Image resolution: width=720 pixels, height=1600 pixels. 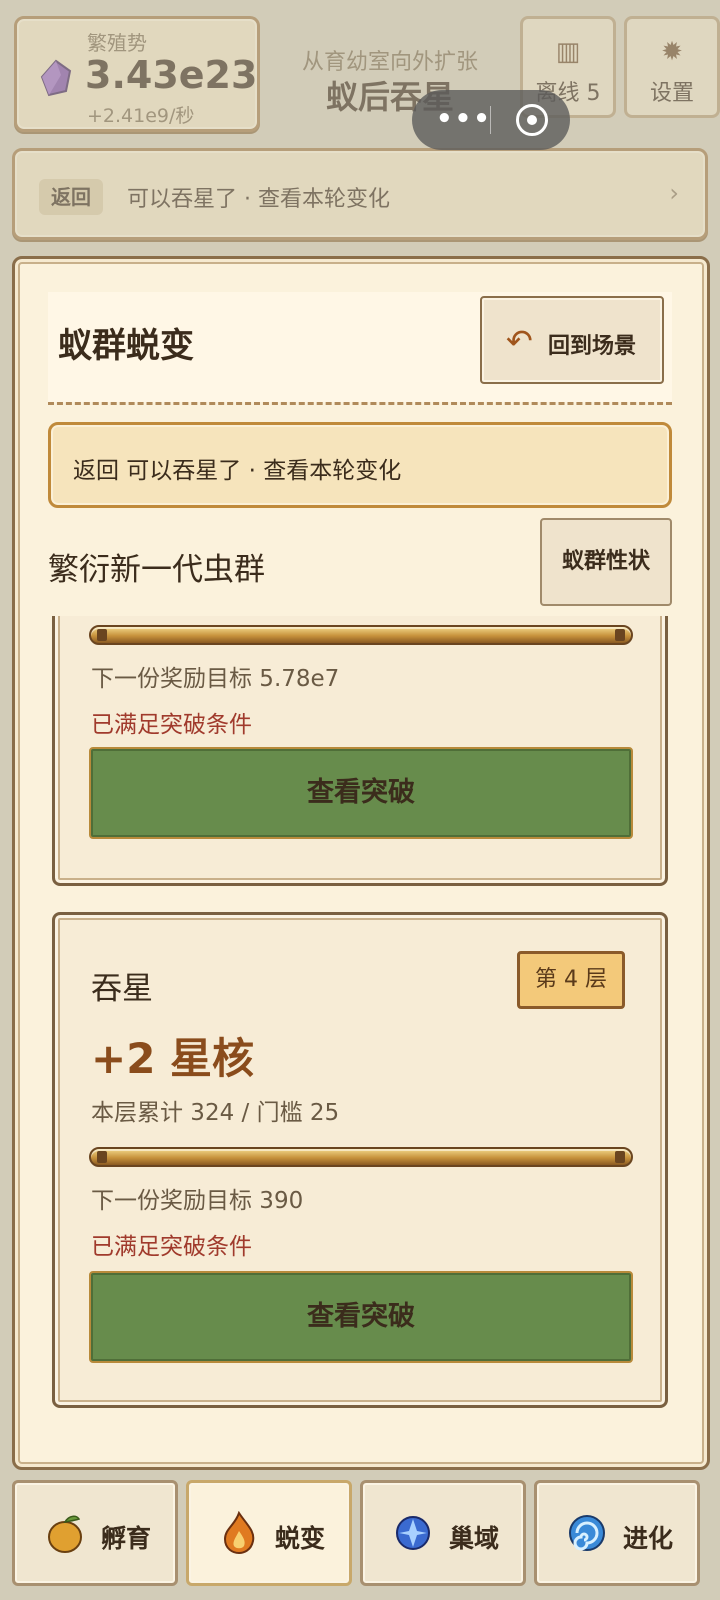 I want to click on scroll-icon: ▥, so click(x=568, y=52).